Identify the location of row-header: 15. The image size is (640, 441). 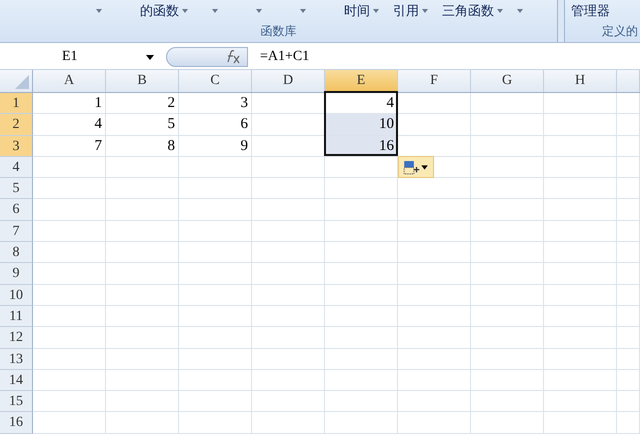
(16, 401).